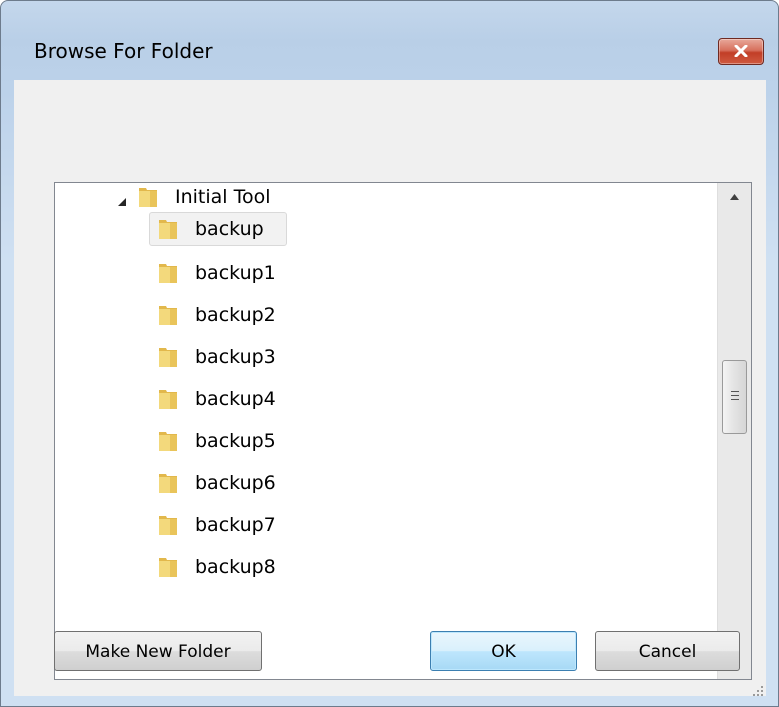  I want to click on tree-item: backup5, so click(216, 441).